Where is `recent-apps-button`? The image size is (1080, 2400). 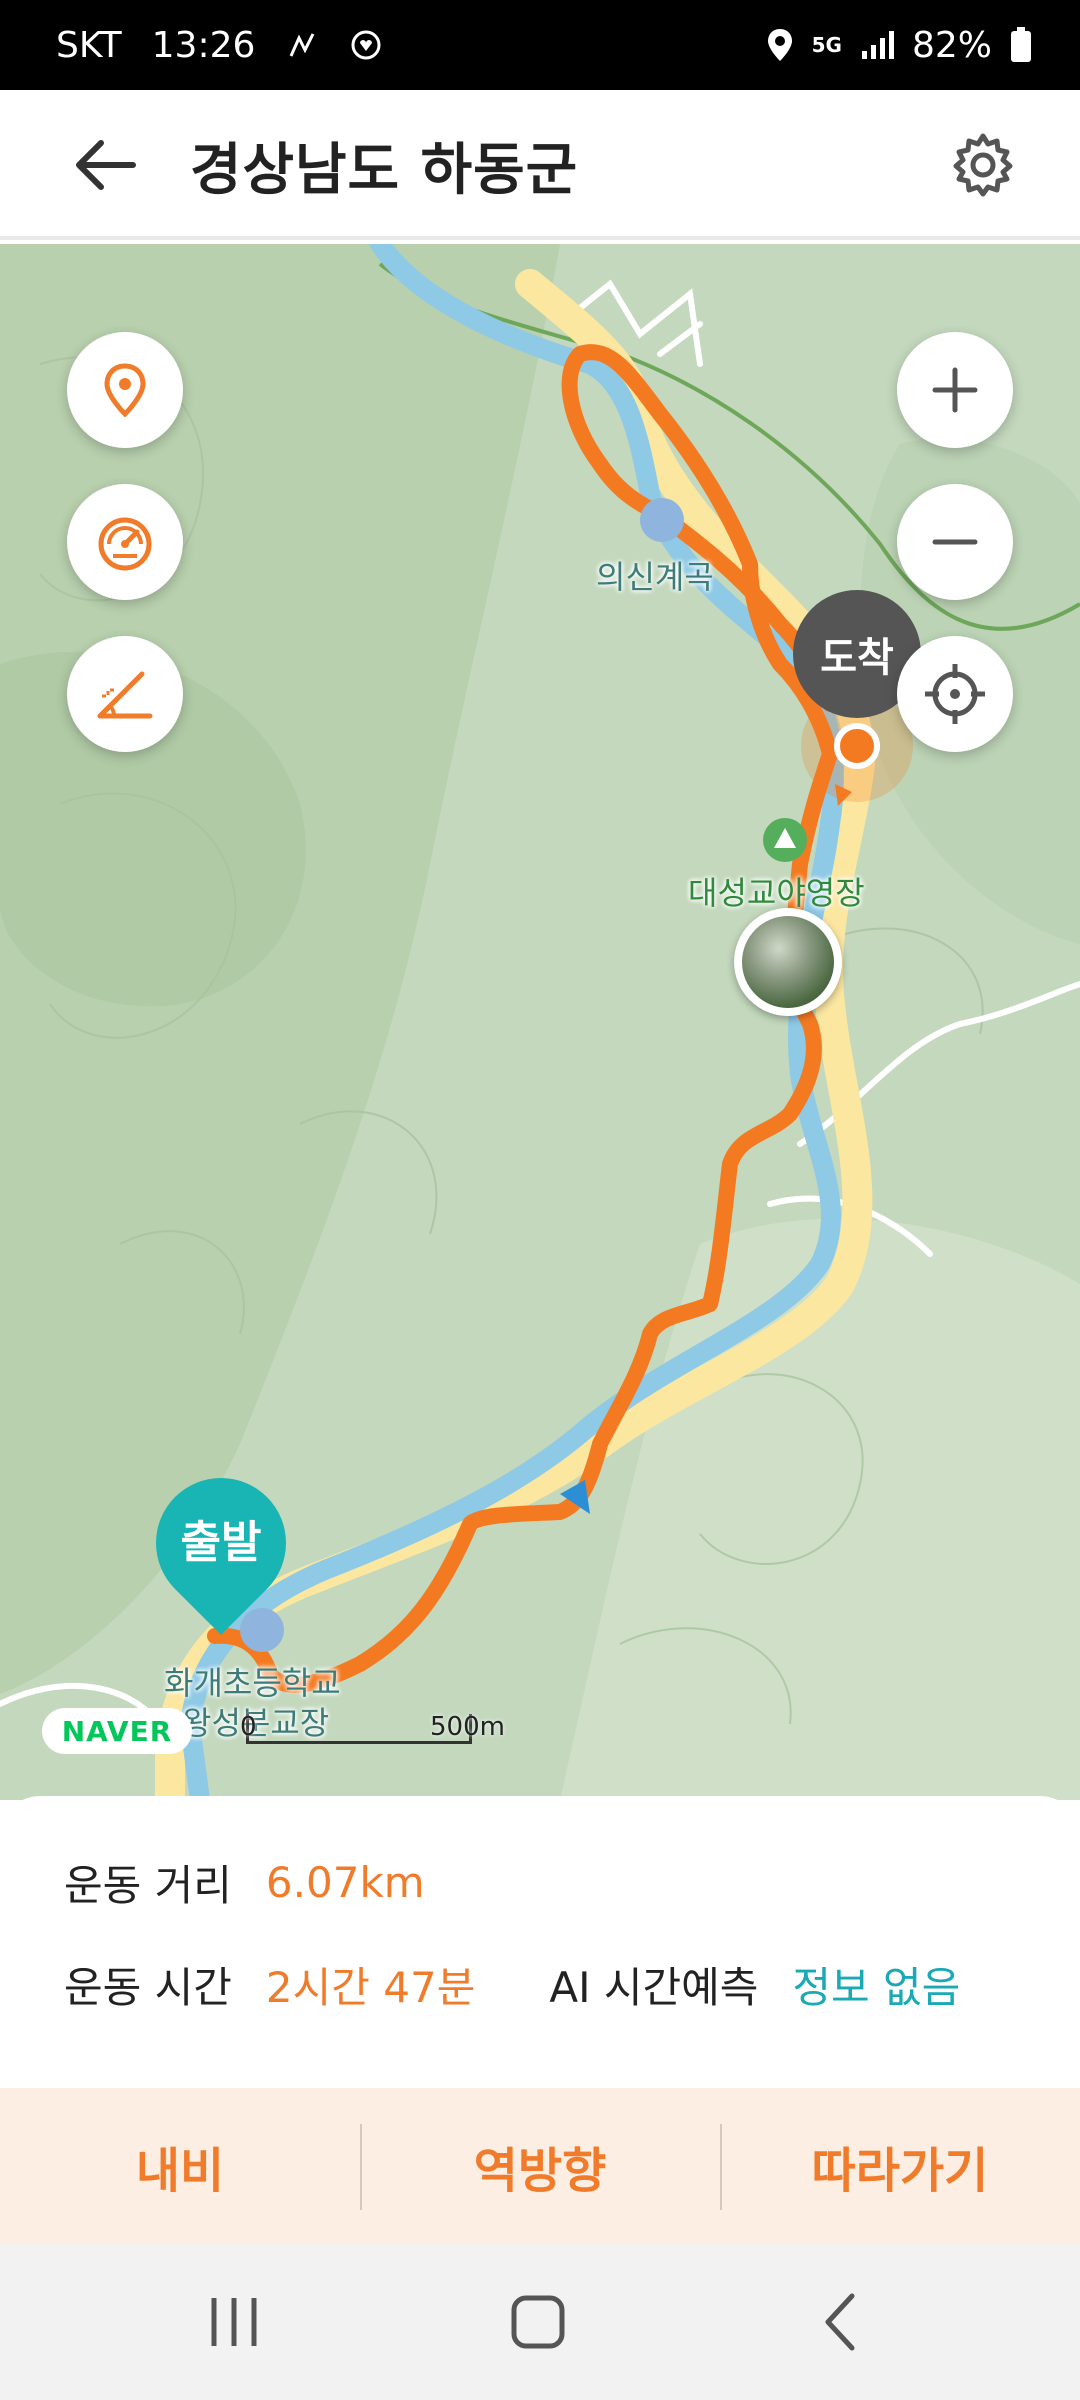
recent-apps-button is located at coordinates (234, 2322).